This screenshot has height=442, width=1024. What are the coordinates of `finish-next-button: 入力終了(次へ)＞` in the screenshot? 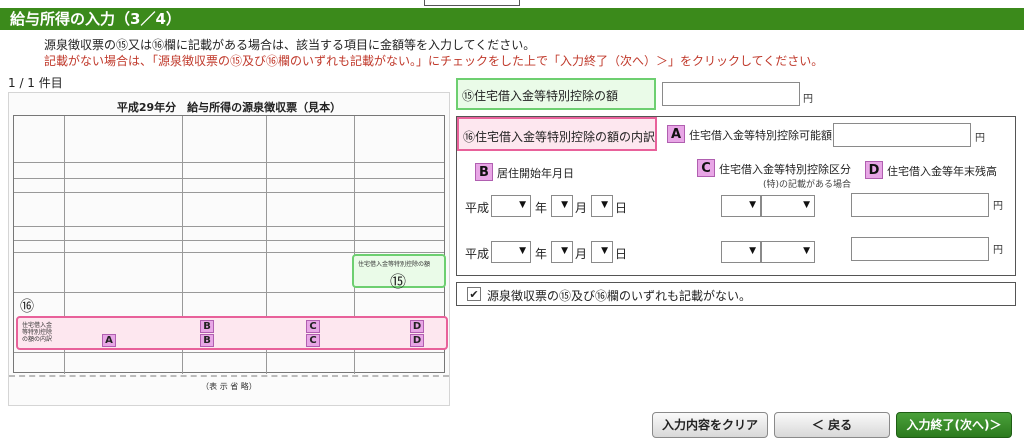 It's located at (954, 425).